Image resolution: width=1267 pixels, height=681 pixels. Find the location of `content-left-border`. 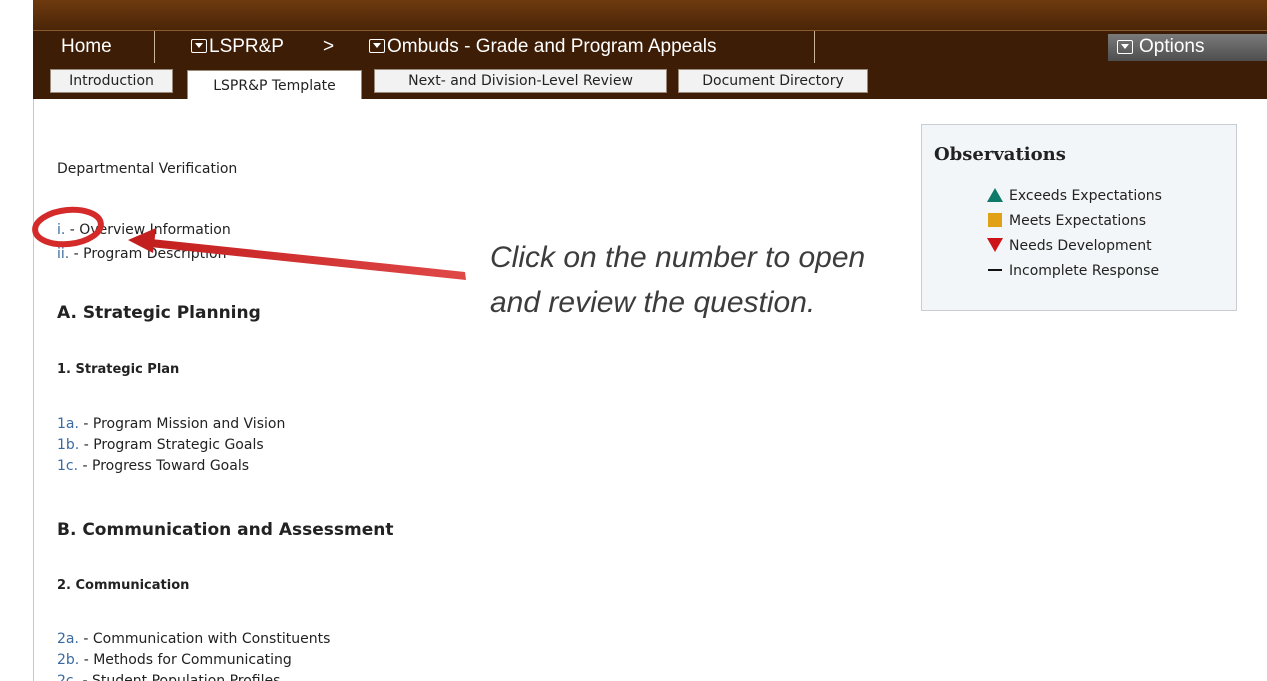

content-left-border is located at coordinates (33, 390).